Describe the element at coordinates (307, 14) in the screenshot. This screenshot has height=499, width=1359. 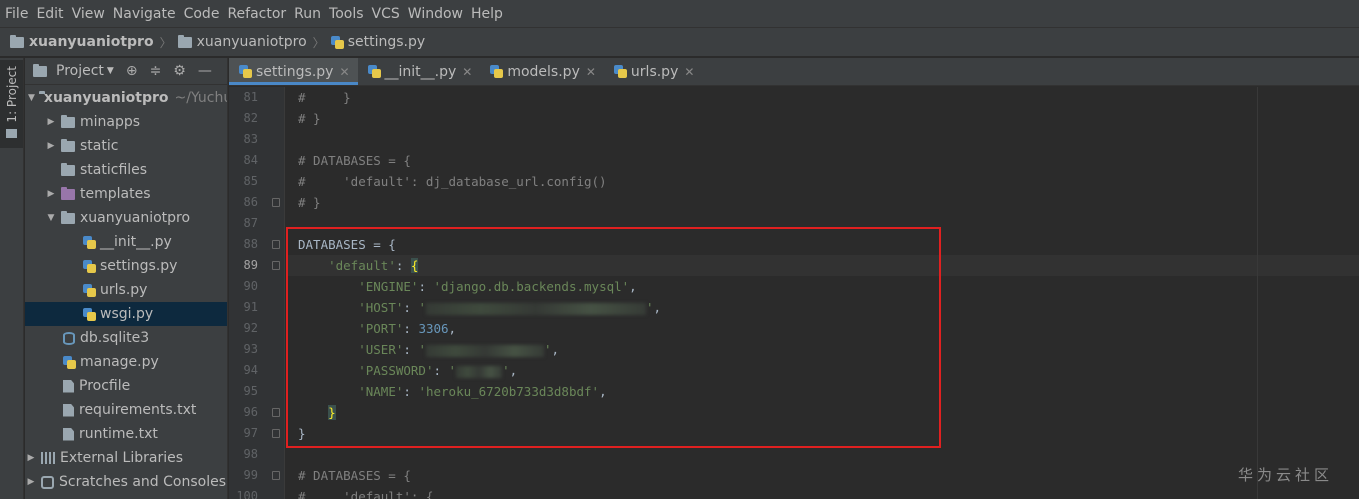
I see `menu-run: Run` at that location.